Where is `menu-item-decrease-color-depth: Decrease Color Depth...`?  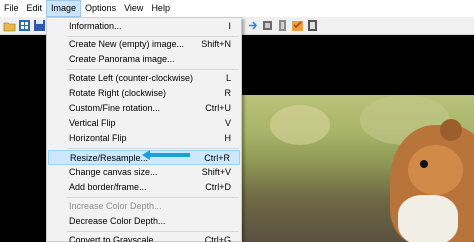
menu-item-decrease-color-depth: Decrease Color Depth... is located at coordinates (144, 221).